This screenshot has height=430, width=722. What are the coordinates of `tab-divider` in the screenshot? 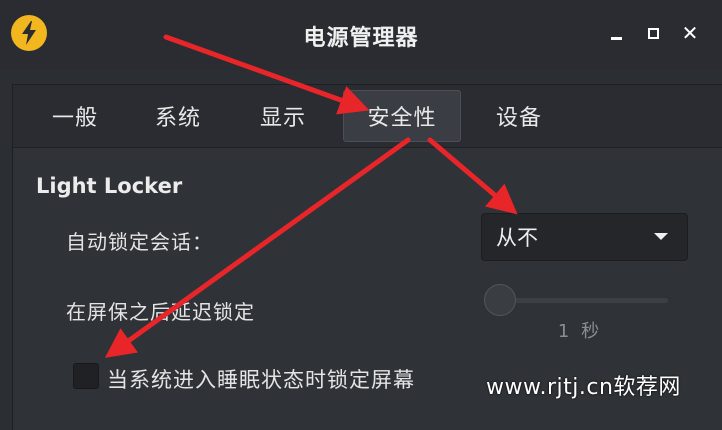 It's located at (367, 147).